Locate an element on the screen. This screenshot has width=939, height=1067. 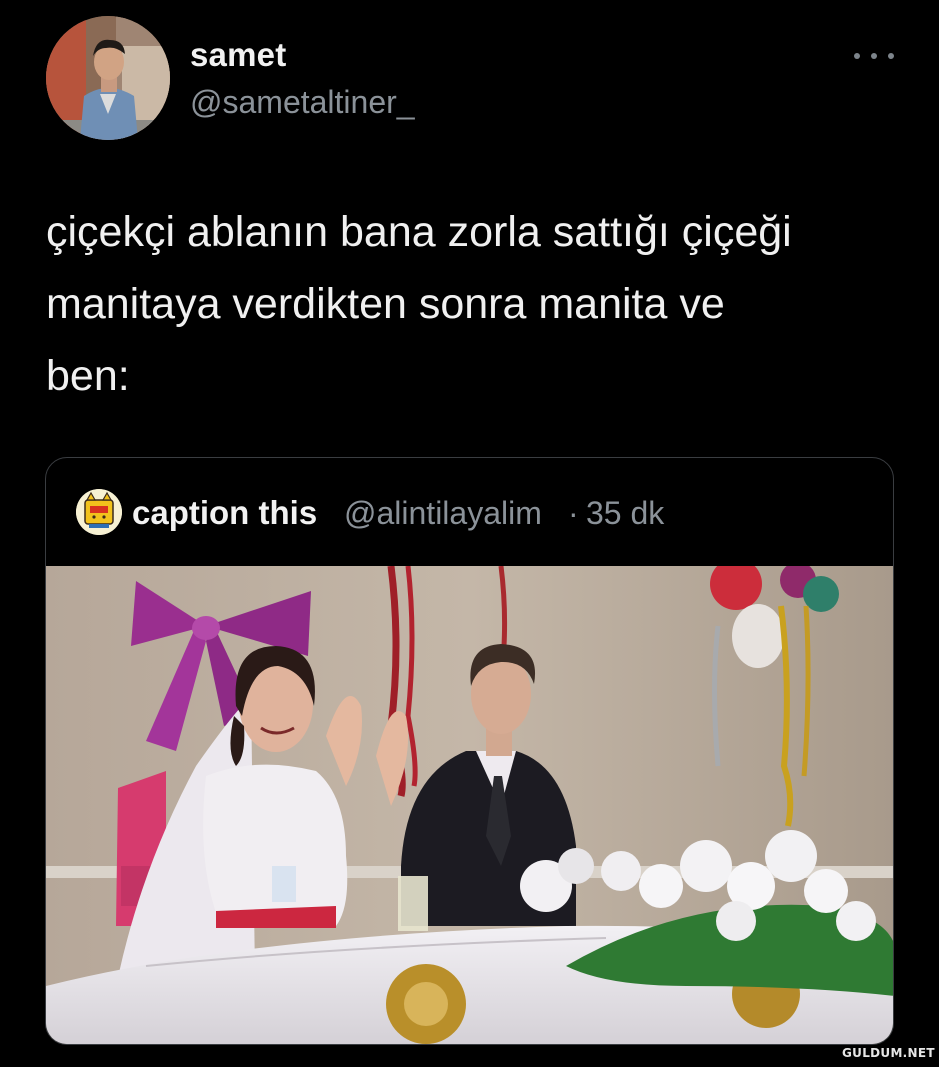
author-handle: @sametaltiner_ is located at coordinates (302, 102).